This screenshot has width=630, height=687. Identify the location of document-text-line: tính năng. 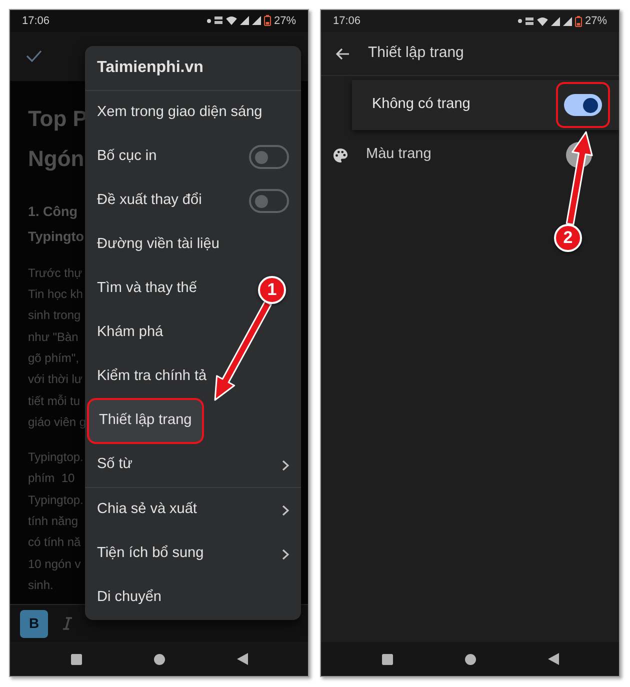
(53, 521).